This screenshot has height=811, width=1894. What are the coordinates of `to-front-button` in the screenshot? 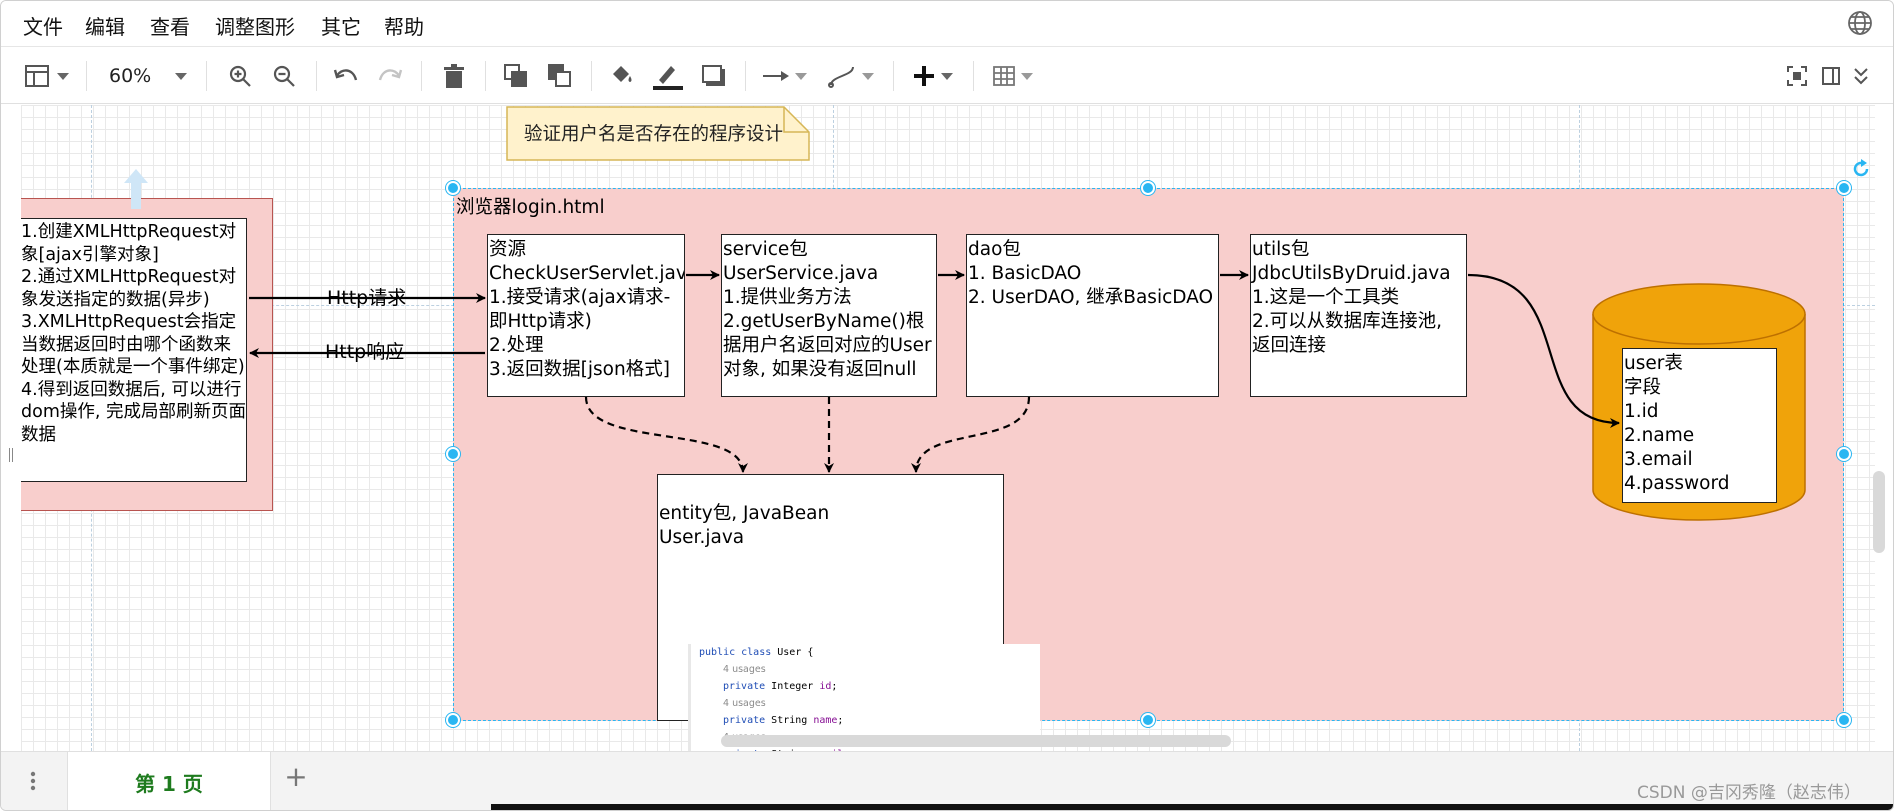 It's located at (516, 76).